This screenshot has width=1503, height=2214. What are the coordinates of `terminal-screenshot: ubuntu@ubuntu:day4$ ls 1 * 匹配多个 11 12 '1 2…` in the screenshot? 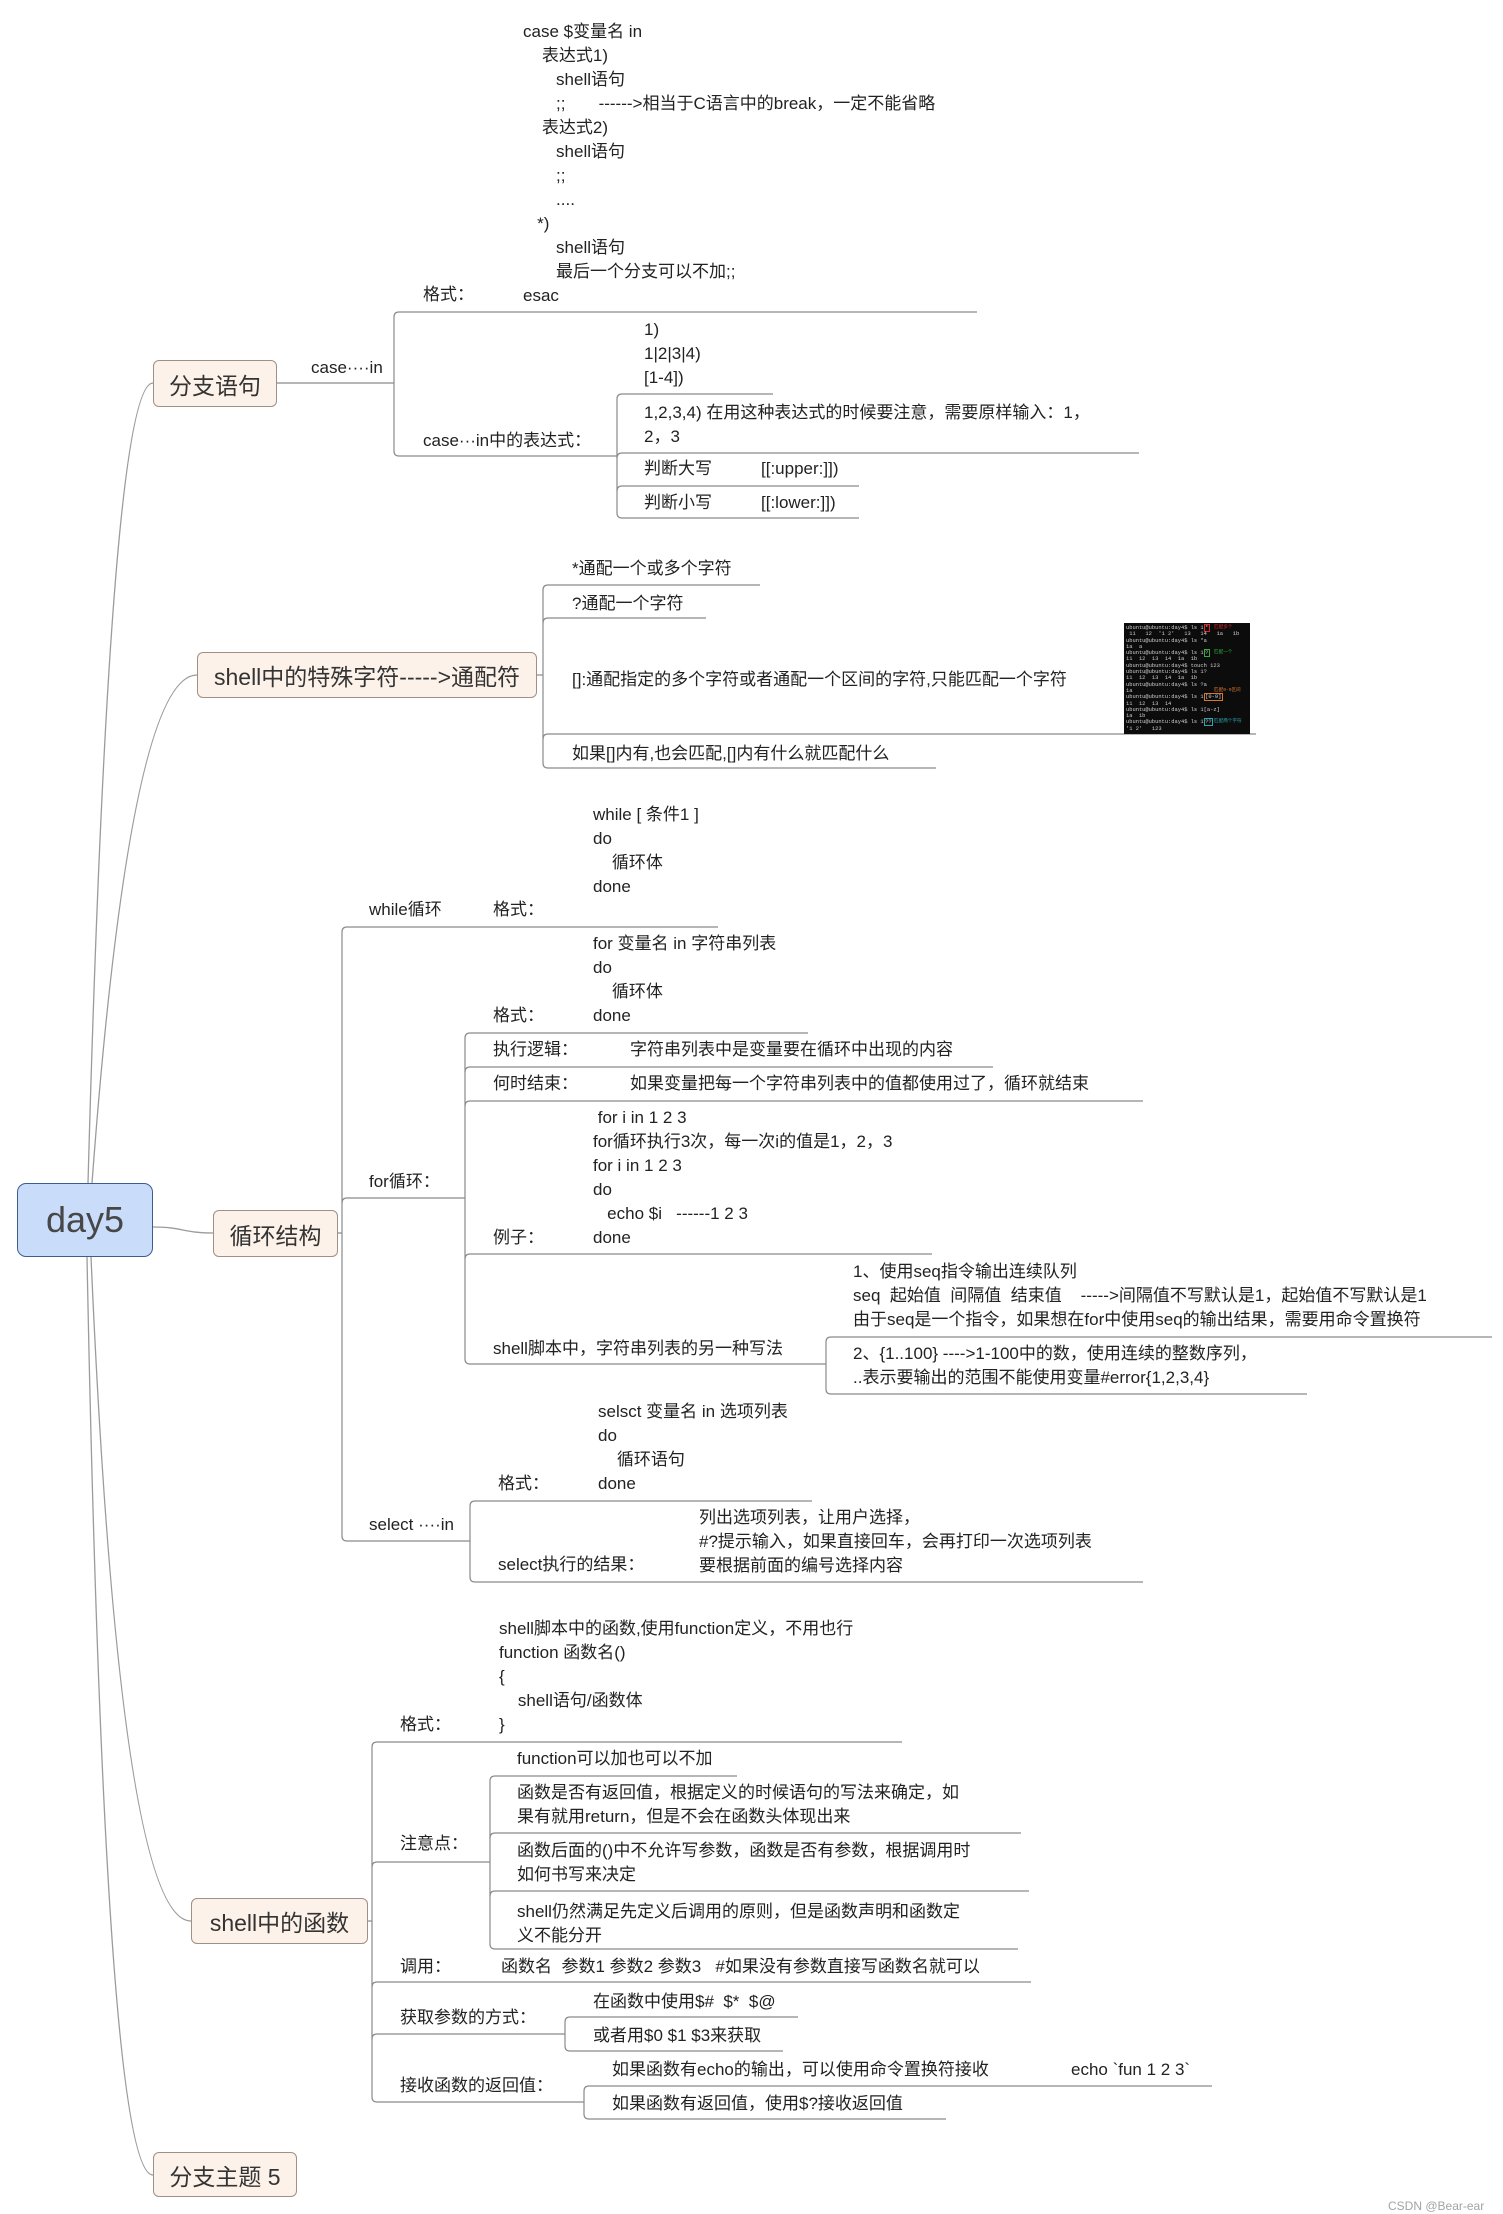 It's located at (1187, 678).